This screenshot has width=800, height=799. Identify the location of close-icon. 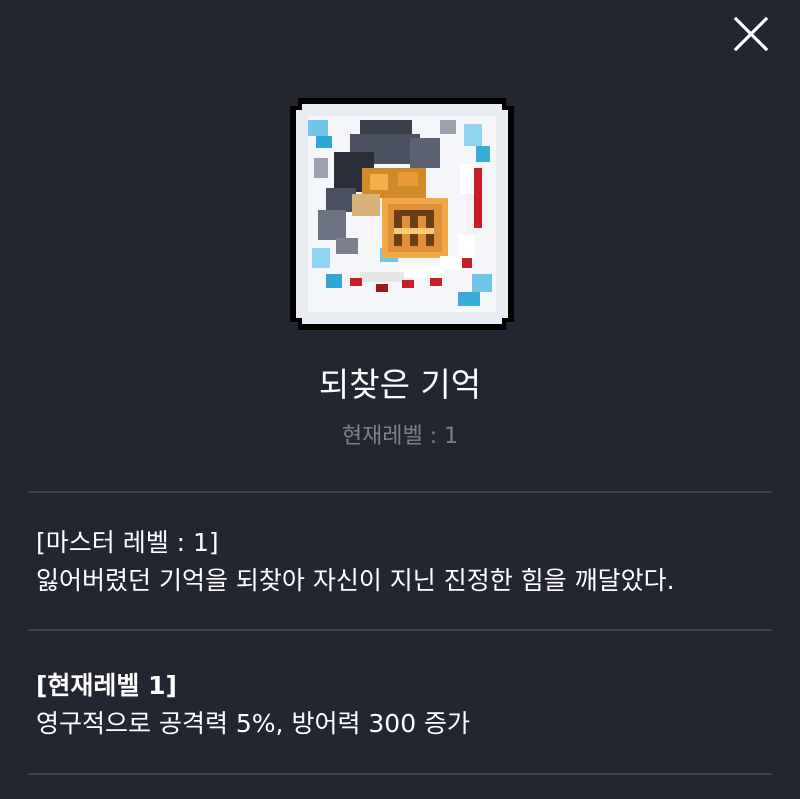
(751, 34).